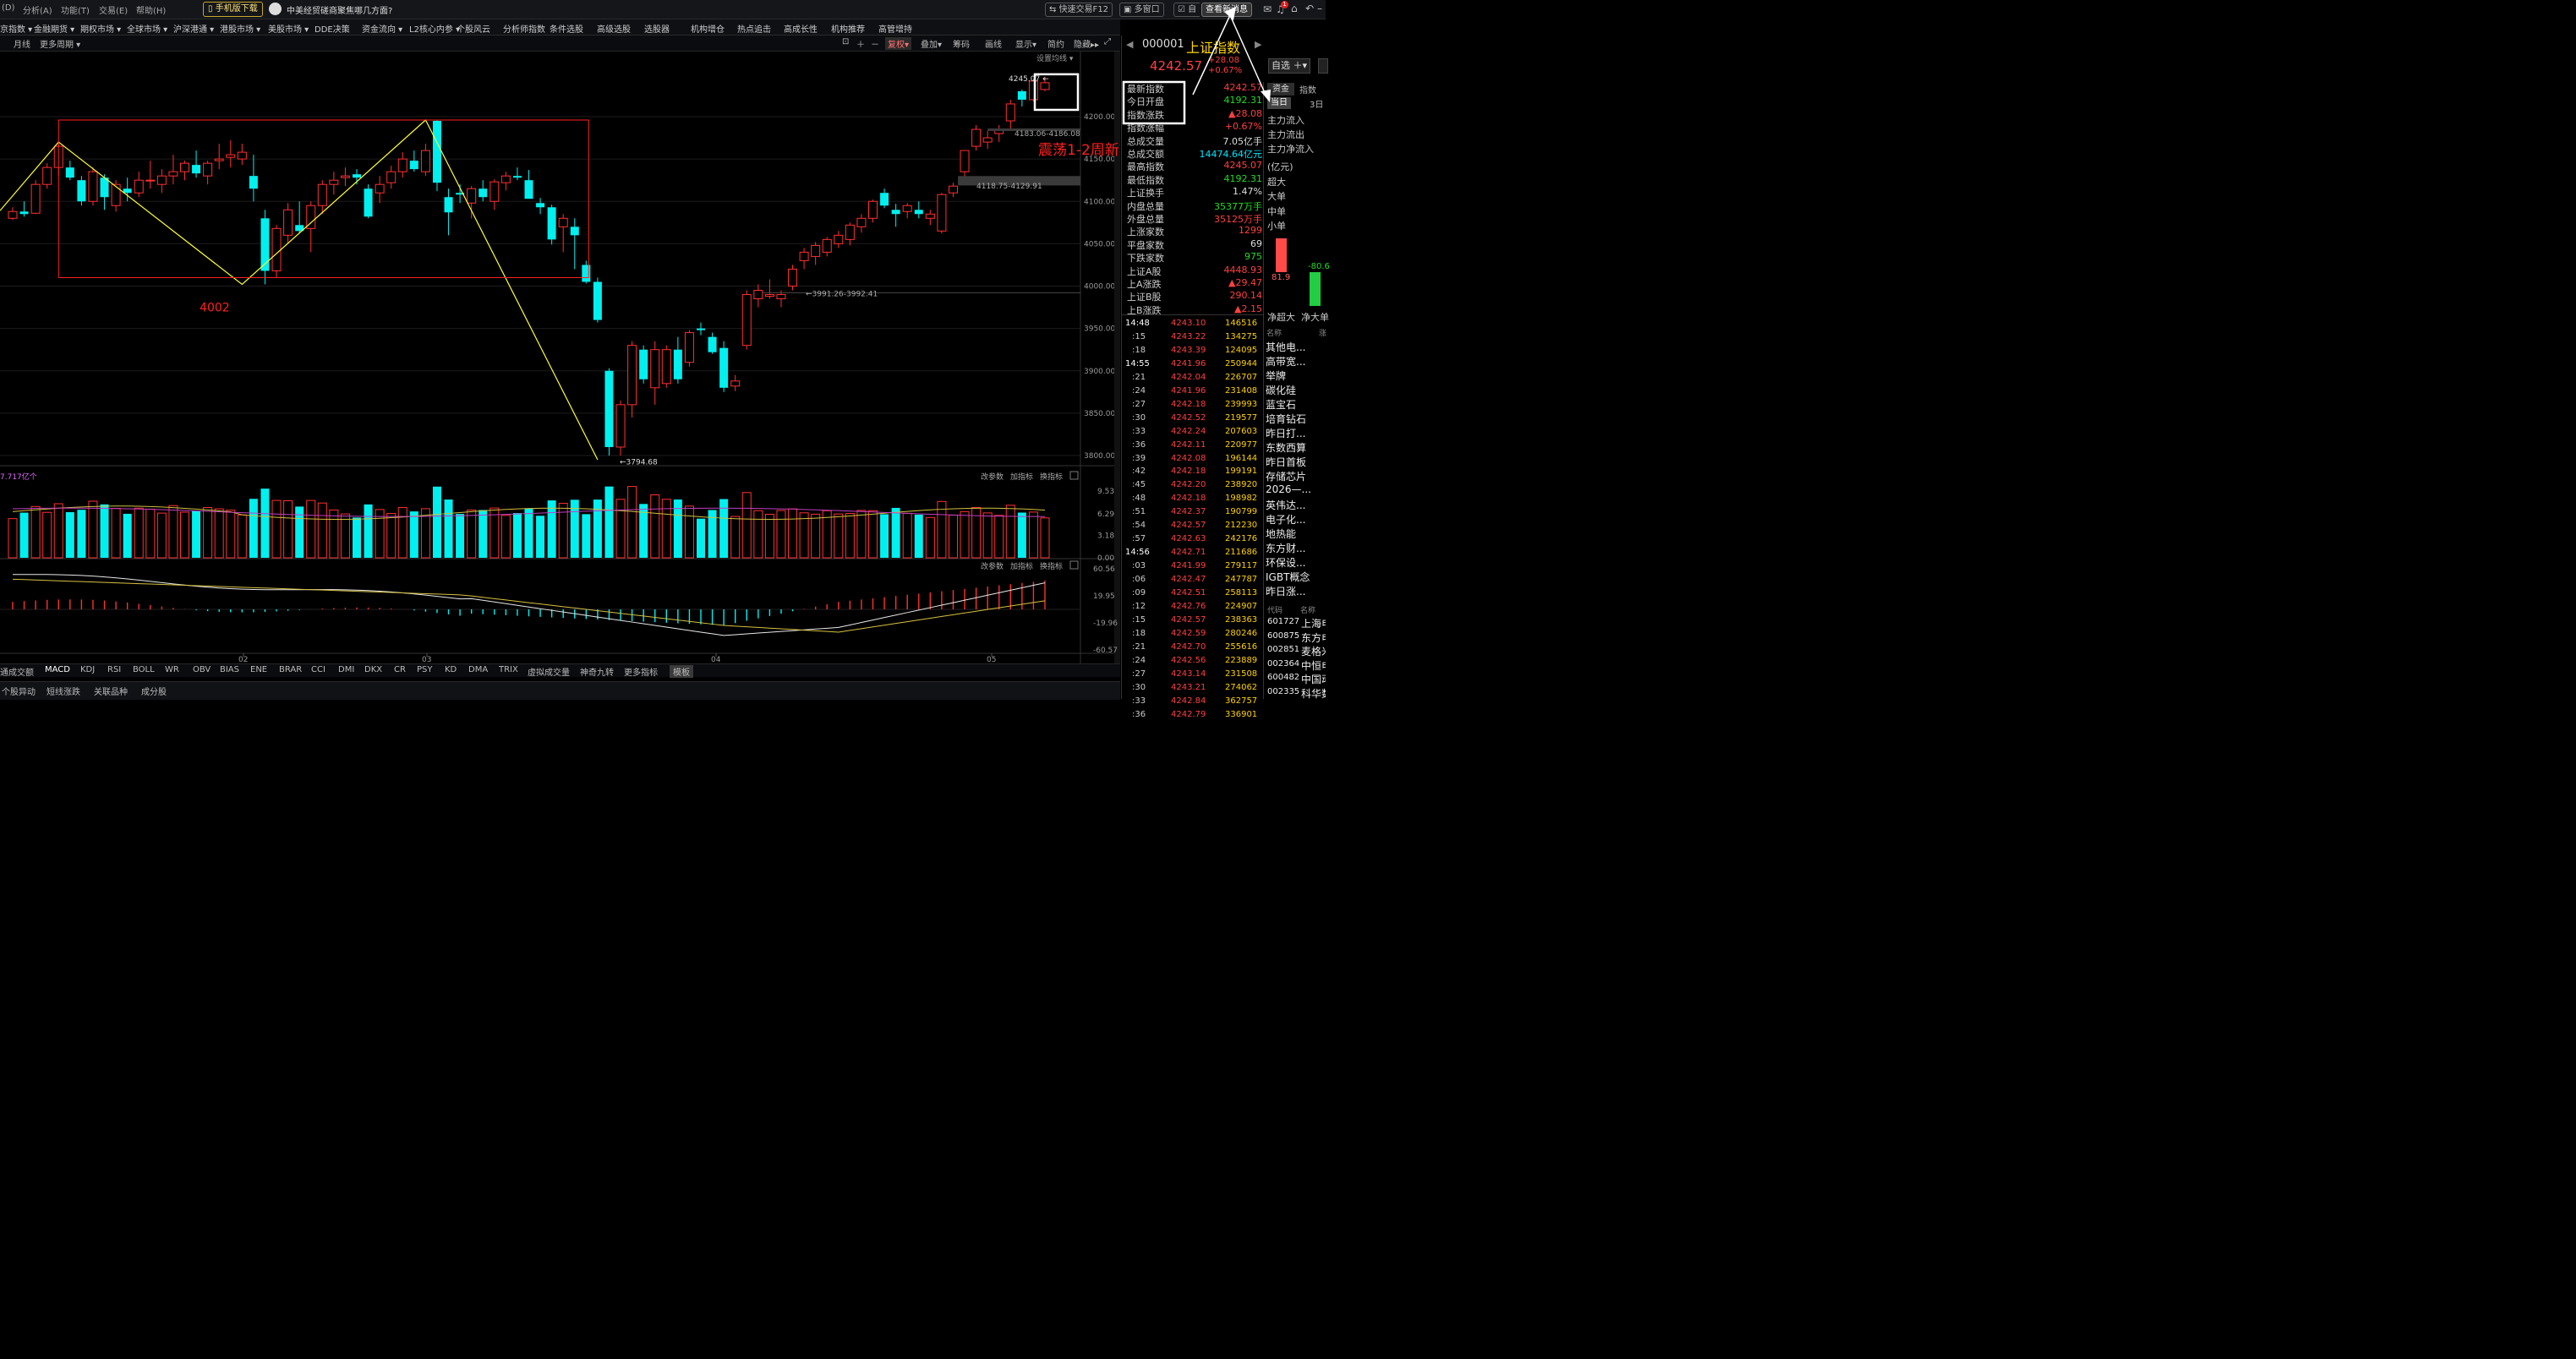  Describe the element at coordinates (147, 28) in the screenshot. I see `nav-item: 全球市场 ▾` at that location.